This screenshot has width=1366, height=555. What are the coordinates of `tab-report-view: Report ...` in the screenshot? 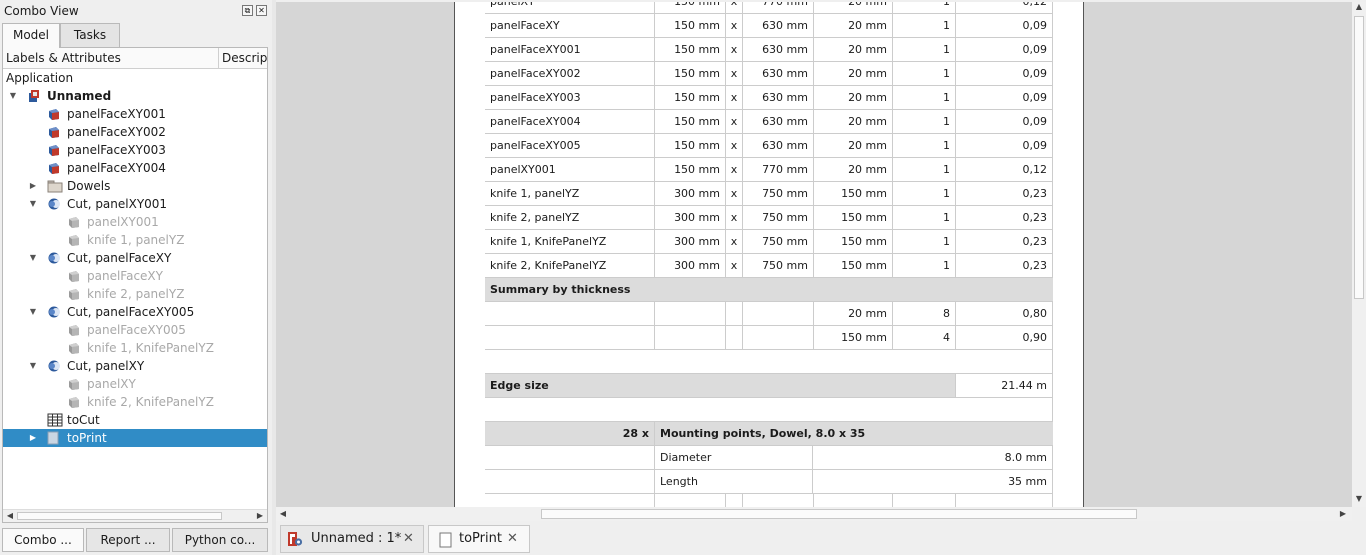 It's located at (128, 540).